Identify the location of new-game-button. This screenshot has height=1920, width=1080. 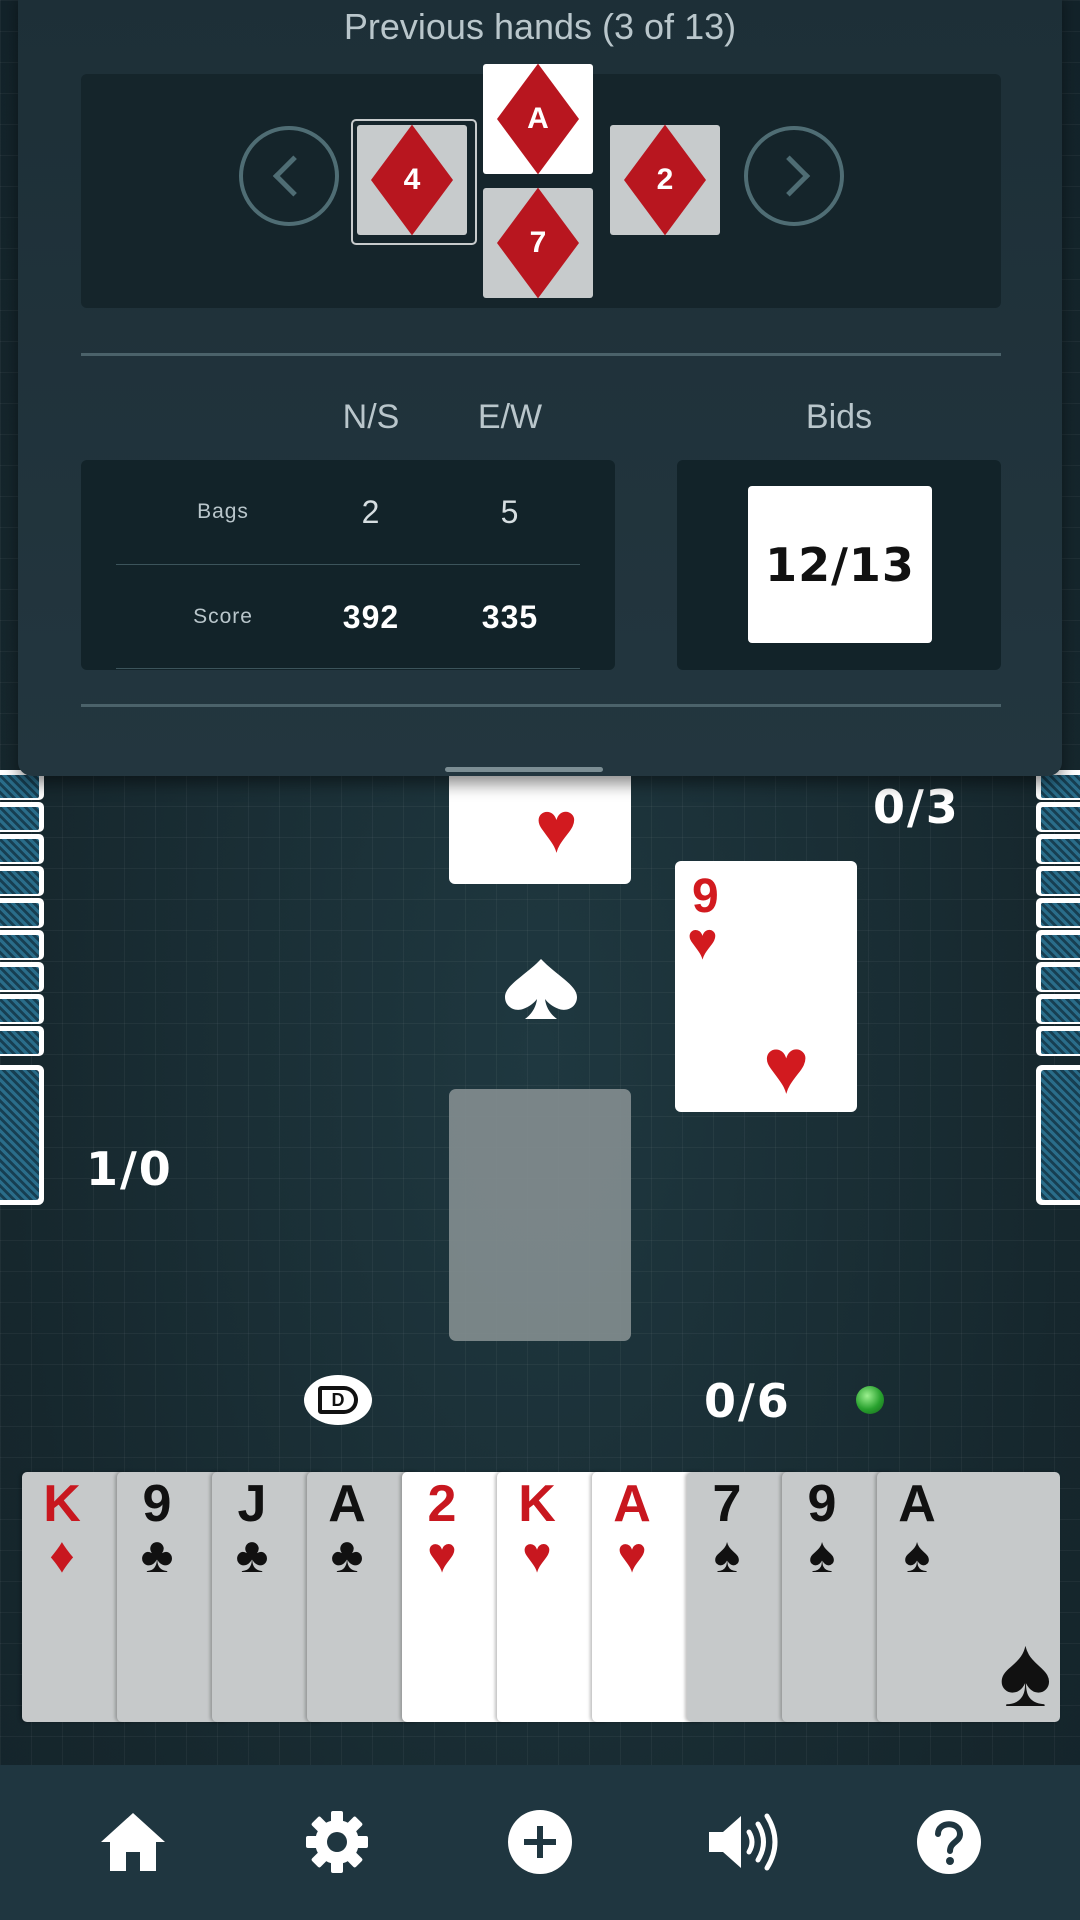
(540, 1842).